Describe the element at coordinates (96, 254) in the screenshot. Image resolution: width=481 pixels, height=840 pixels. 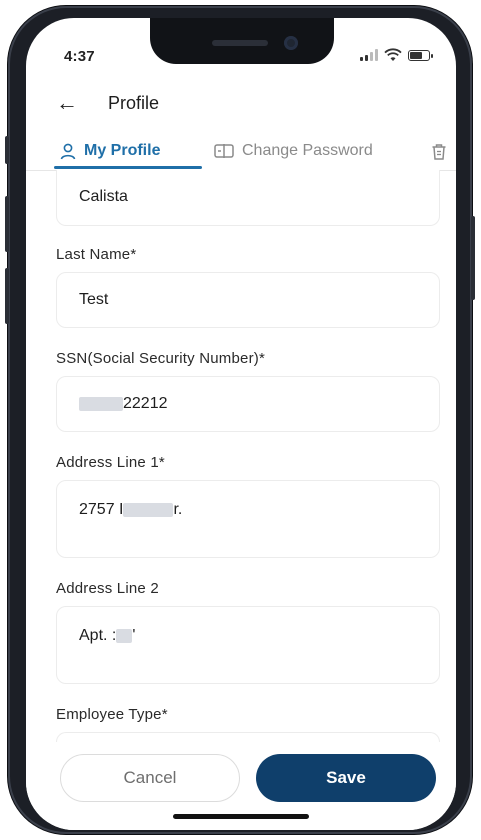
I see `last-name-label: Last Name*` at that location.